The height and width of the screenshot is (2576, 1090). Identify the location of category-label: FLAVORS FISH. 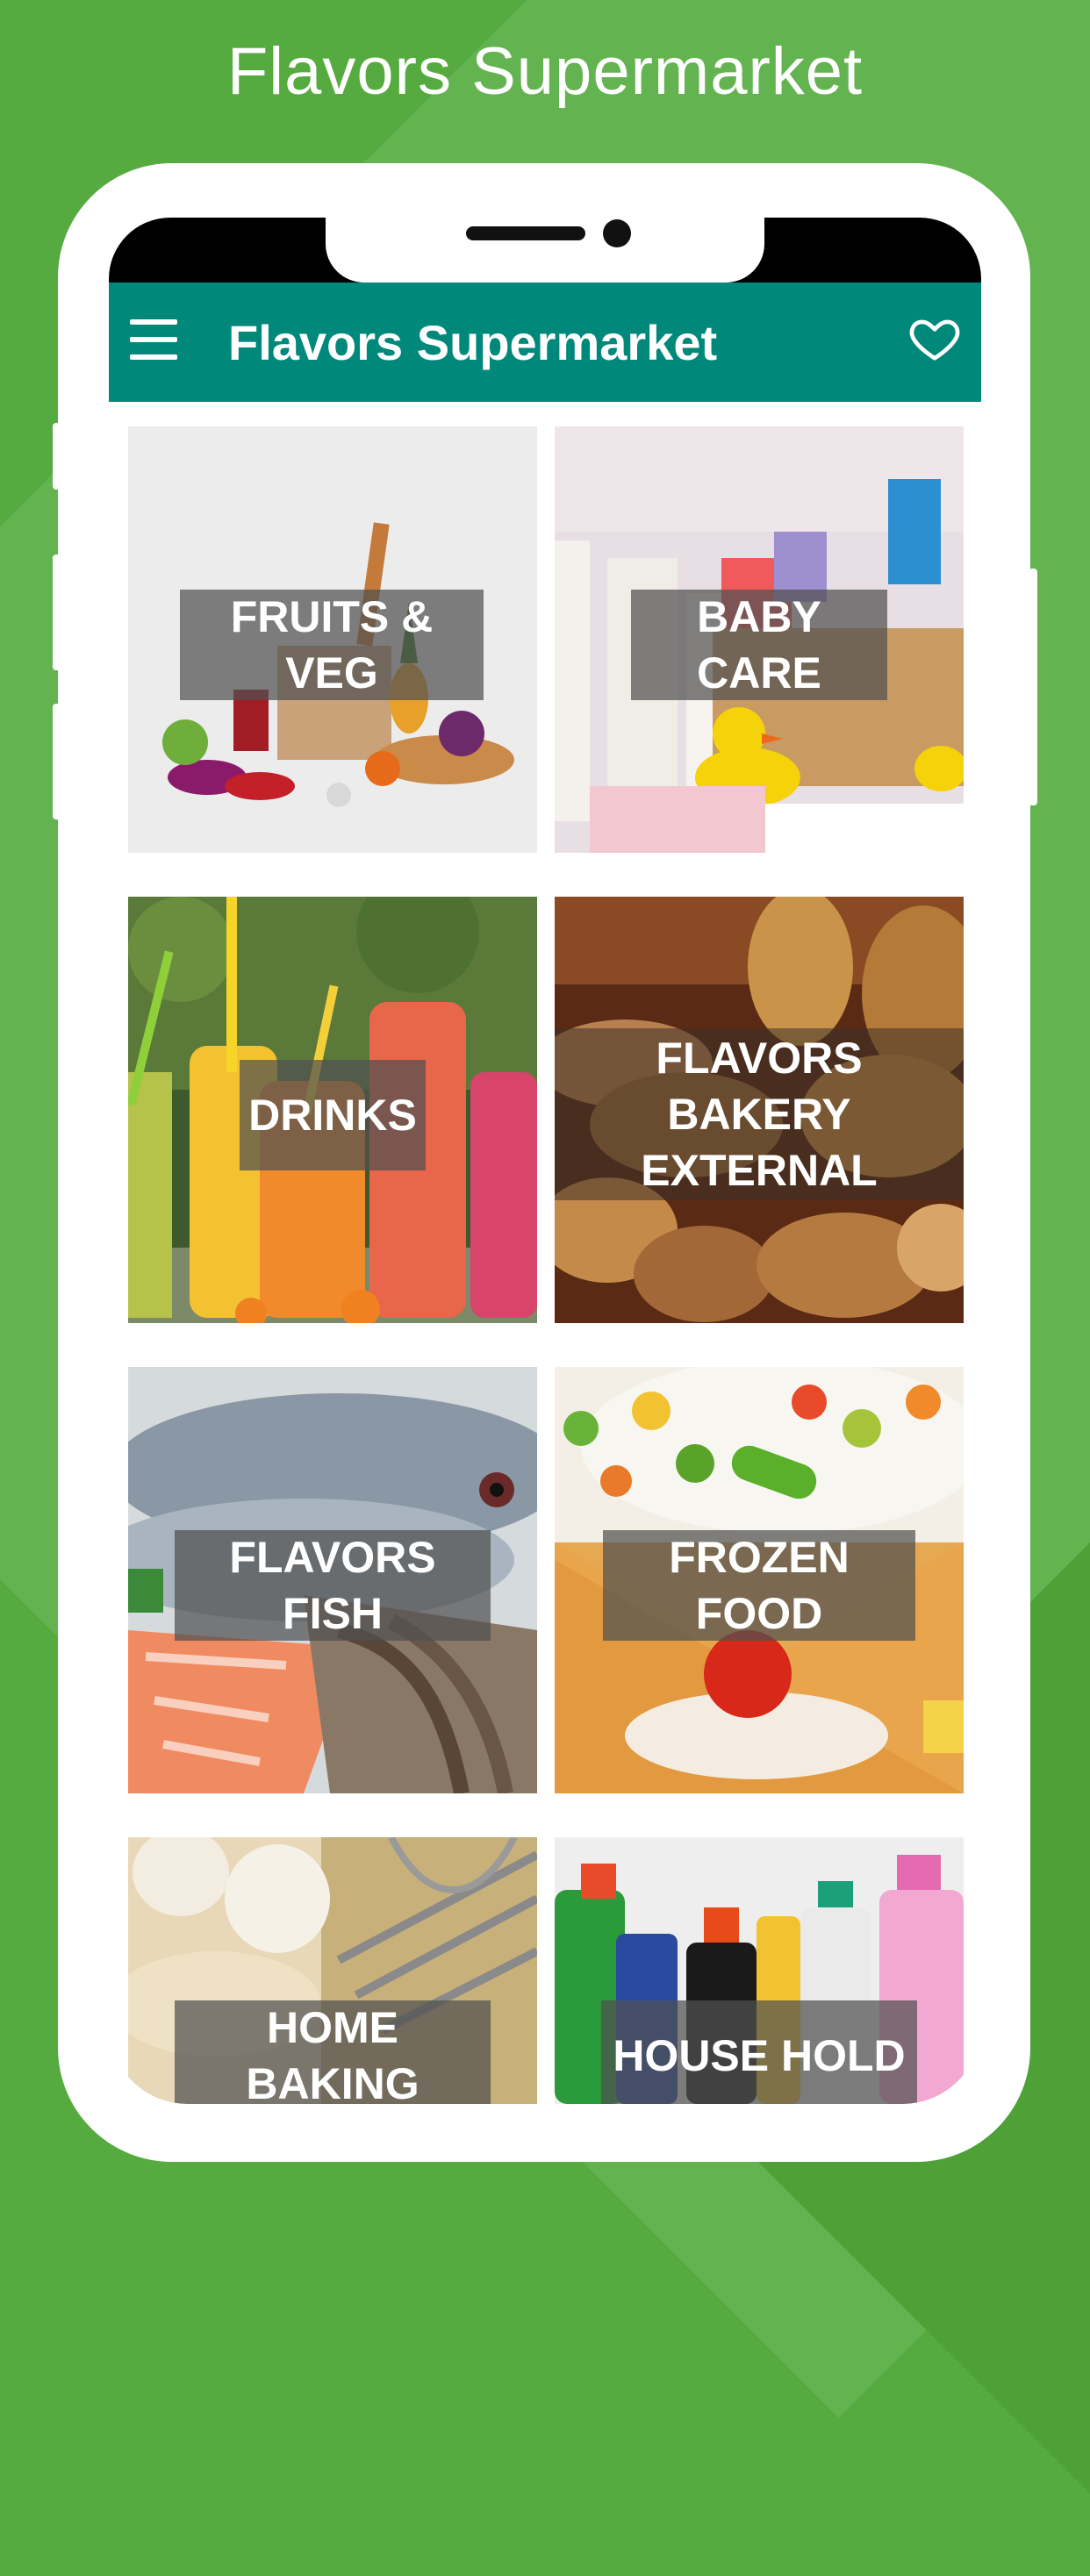
(333, 1585).